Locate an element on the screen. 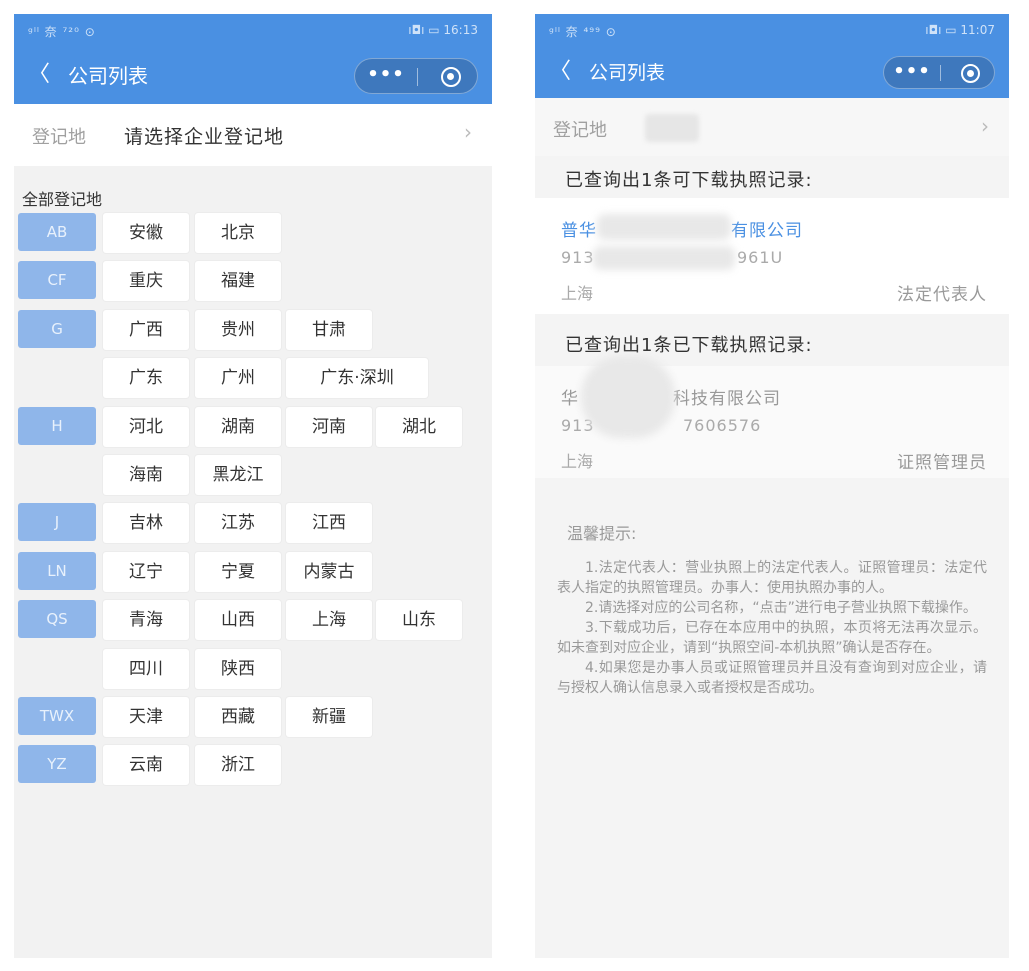  region-group-row: QS 青海 山西 上海 山东 is located at coordinates (253, 623).